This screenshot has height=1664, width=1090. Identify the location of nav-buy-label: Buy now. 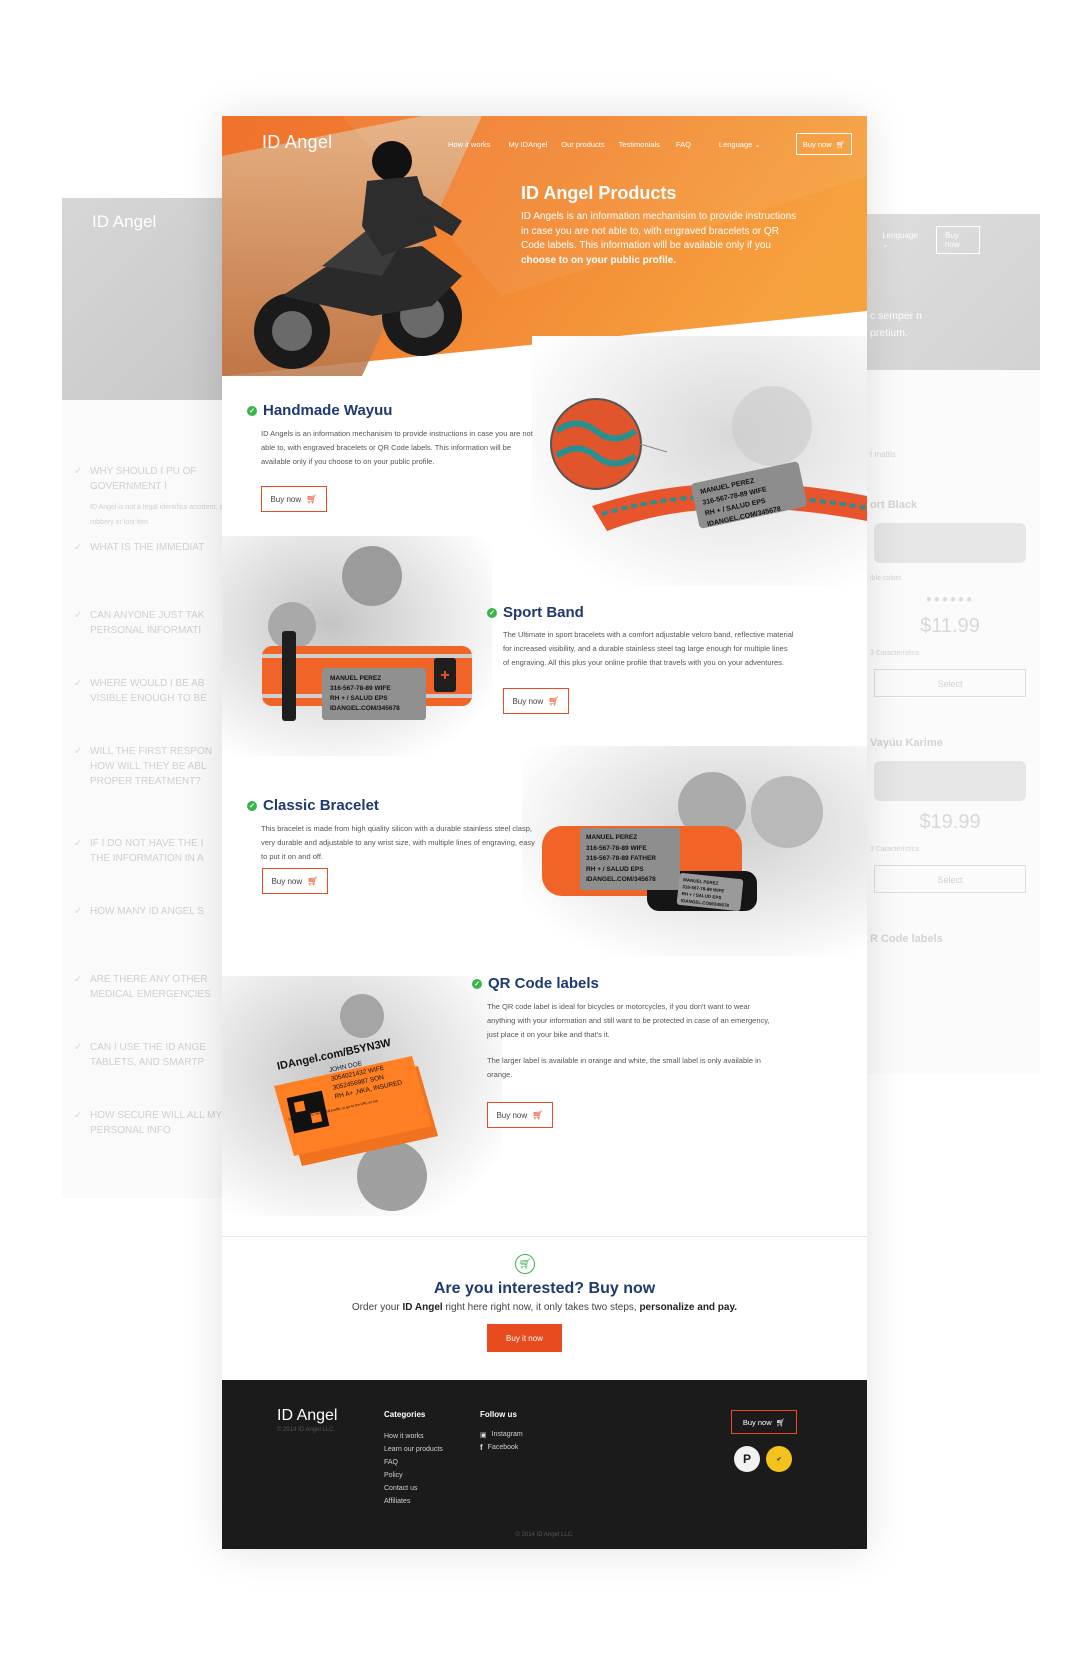
(817, 144).